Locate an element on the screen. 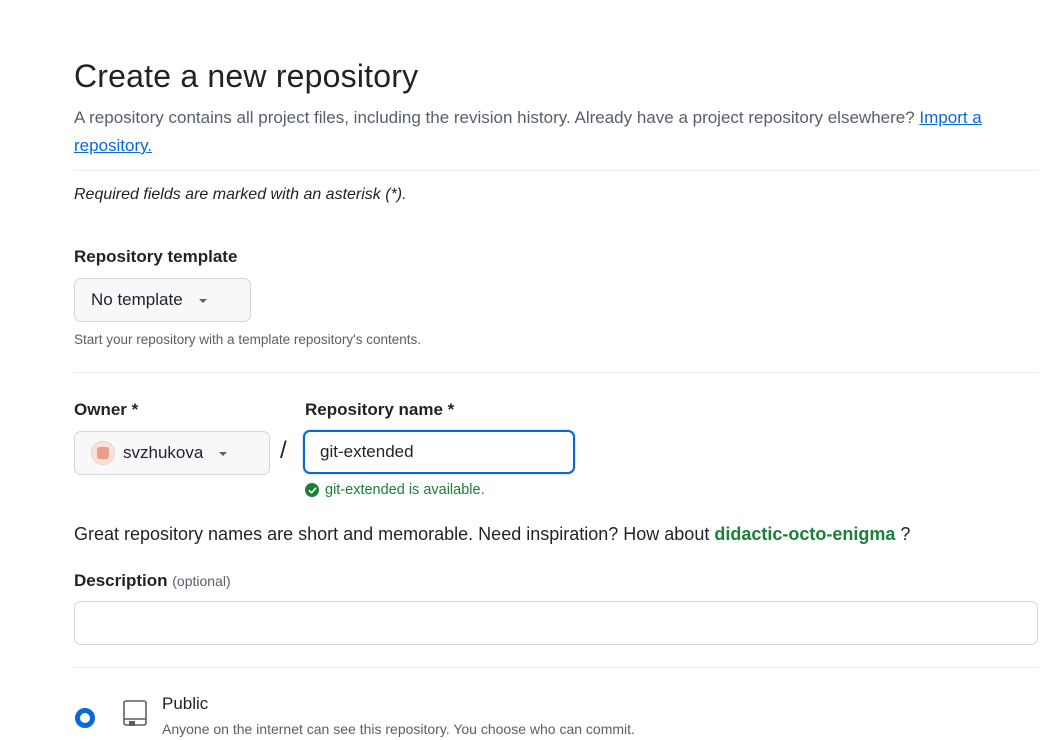 This screenshot has width=1064, height=740. template-dropdown: No template is located at coordinates (162, 300).